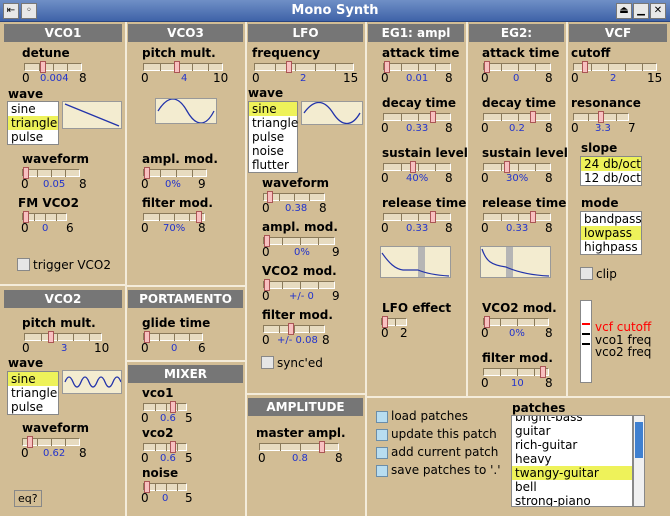 The image size is (670, 516). What do you see at coordinates (429, 416) in the screenshot?
I see `load-patches-label: load patches` at bounding box center [429, 416].